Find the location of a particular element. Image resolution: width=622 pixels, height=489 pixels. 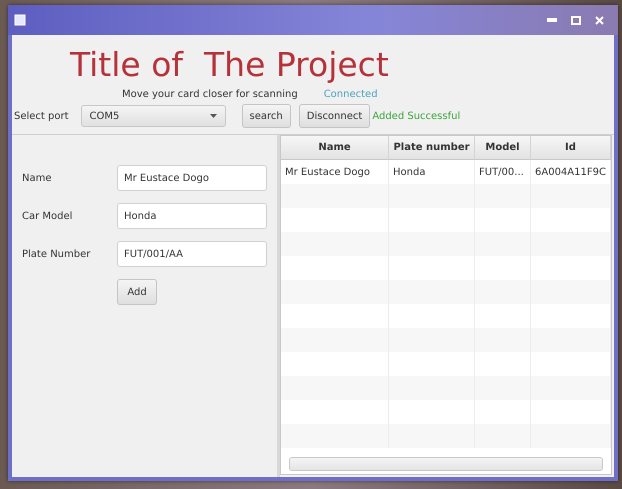

maximize-icon is located at coordinates (576, 20).